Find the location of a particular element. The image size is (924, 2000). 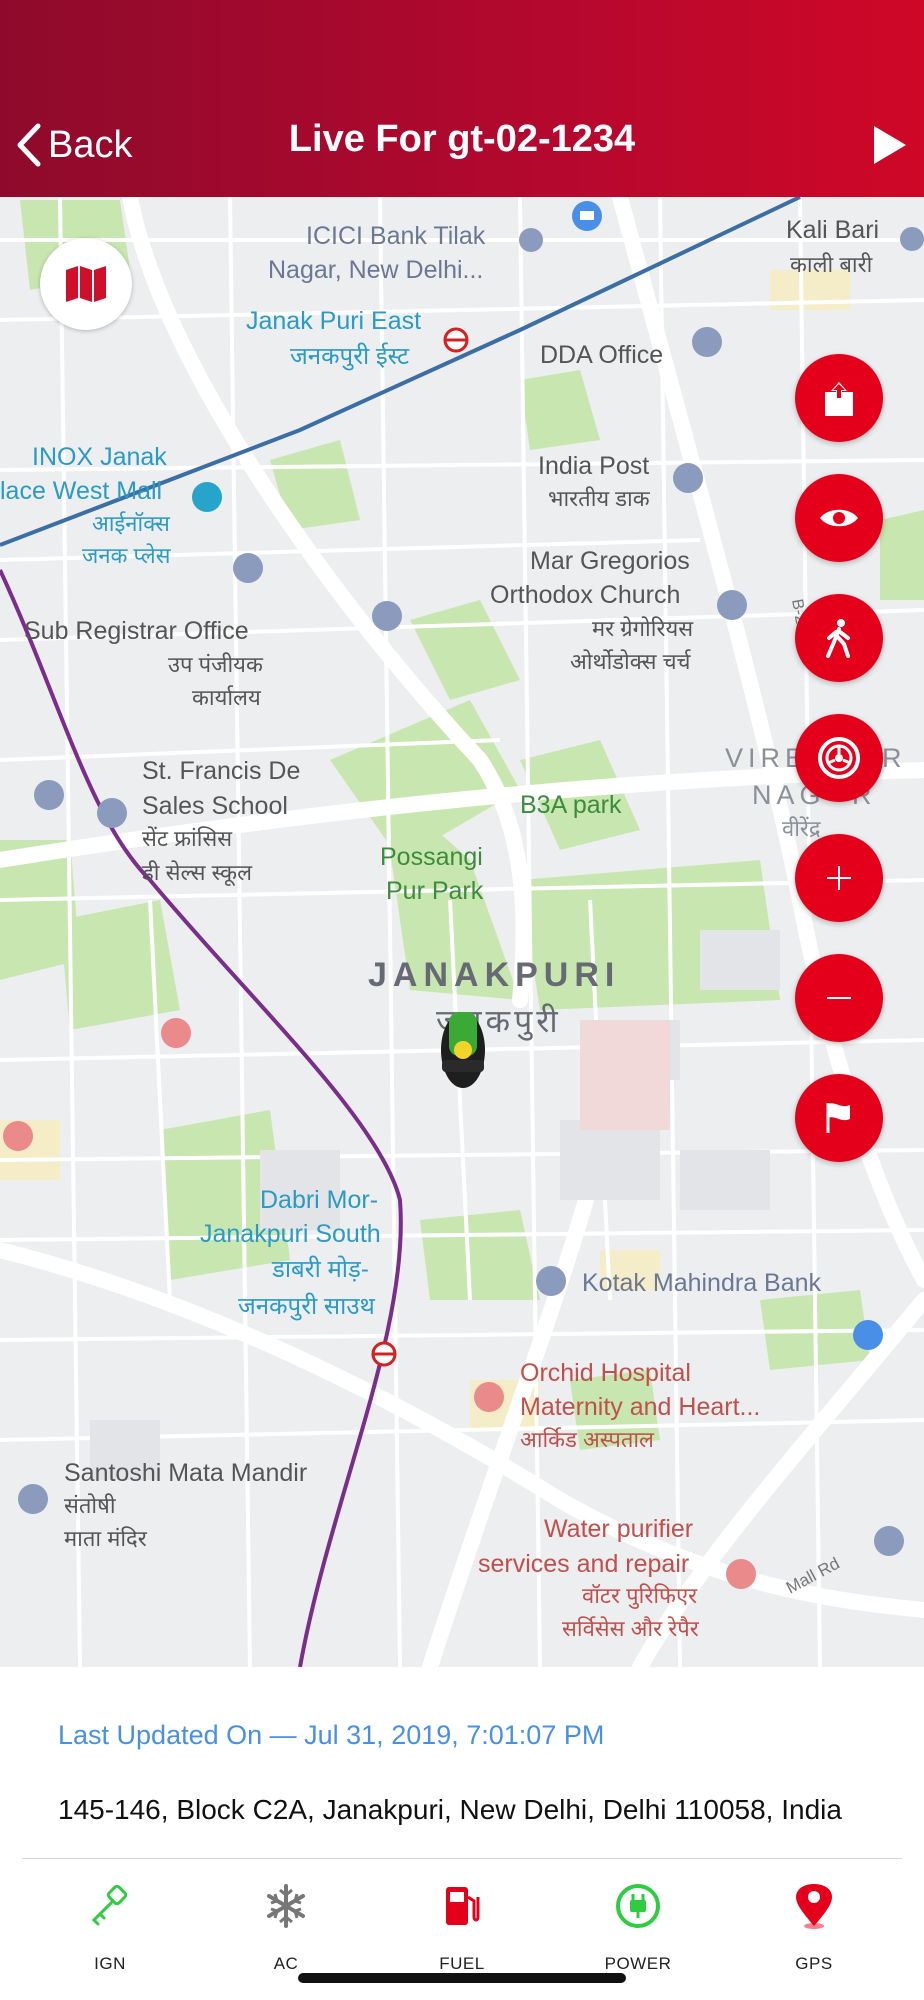

walk-button is located at coordinates (839, 638).